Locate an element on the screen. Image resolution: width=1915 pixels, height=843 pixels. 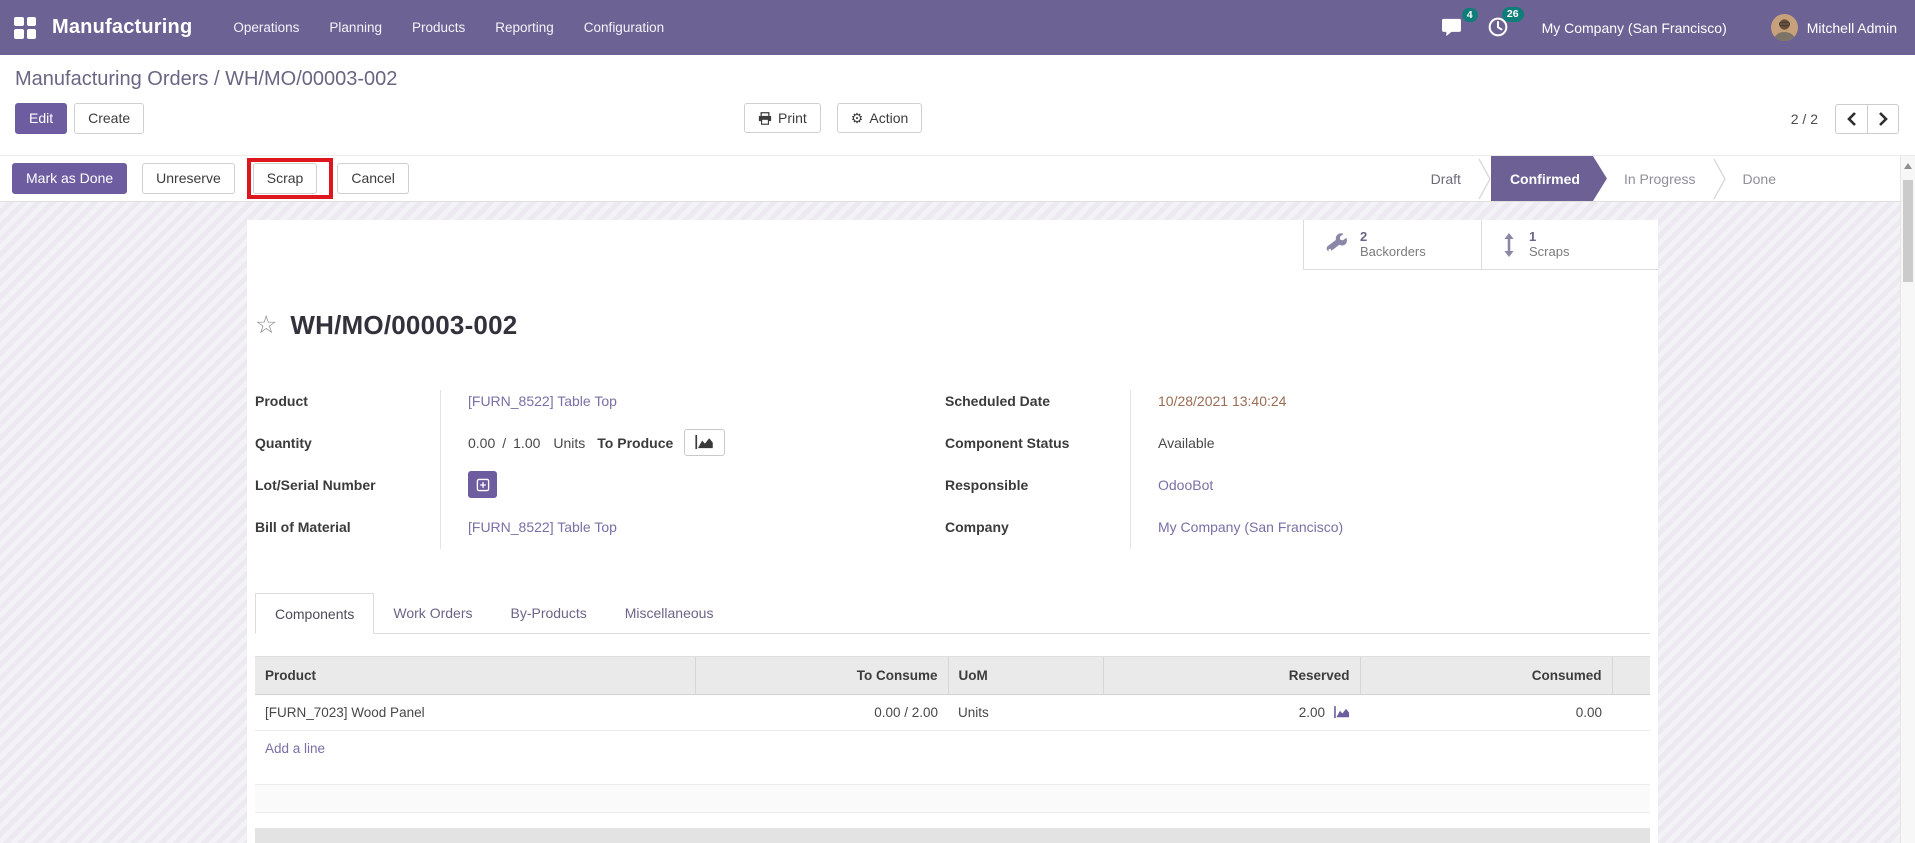
unreserve-button: Unreserve is located at coordinates (188, 178).